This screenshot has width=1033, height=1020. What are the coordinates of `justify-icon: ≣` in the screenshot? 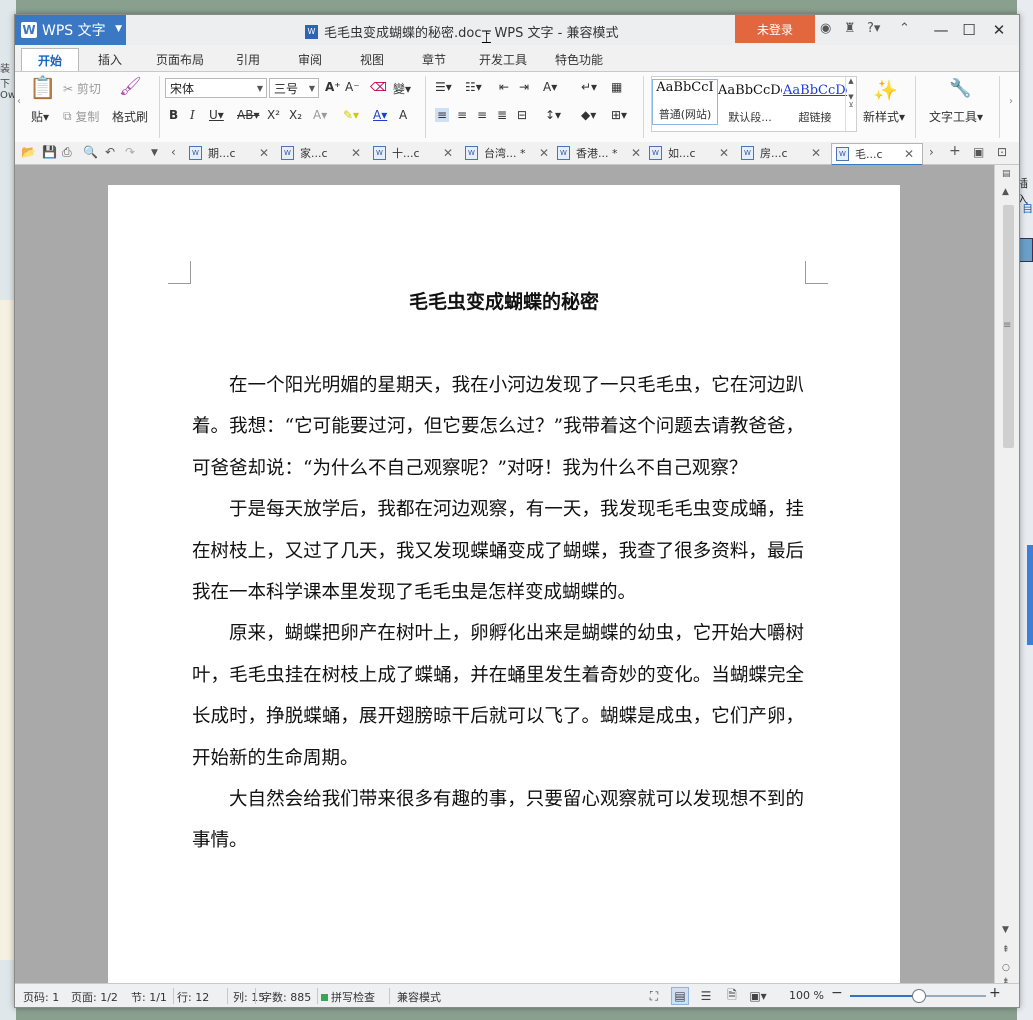 It's located at (502, 115).